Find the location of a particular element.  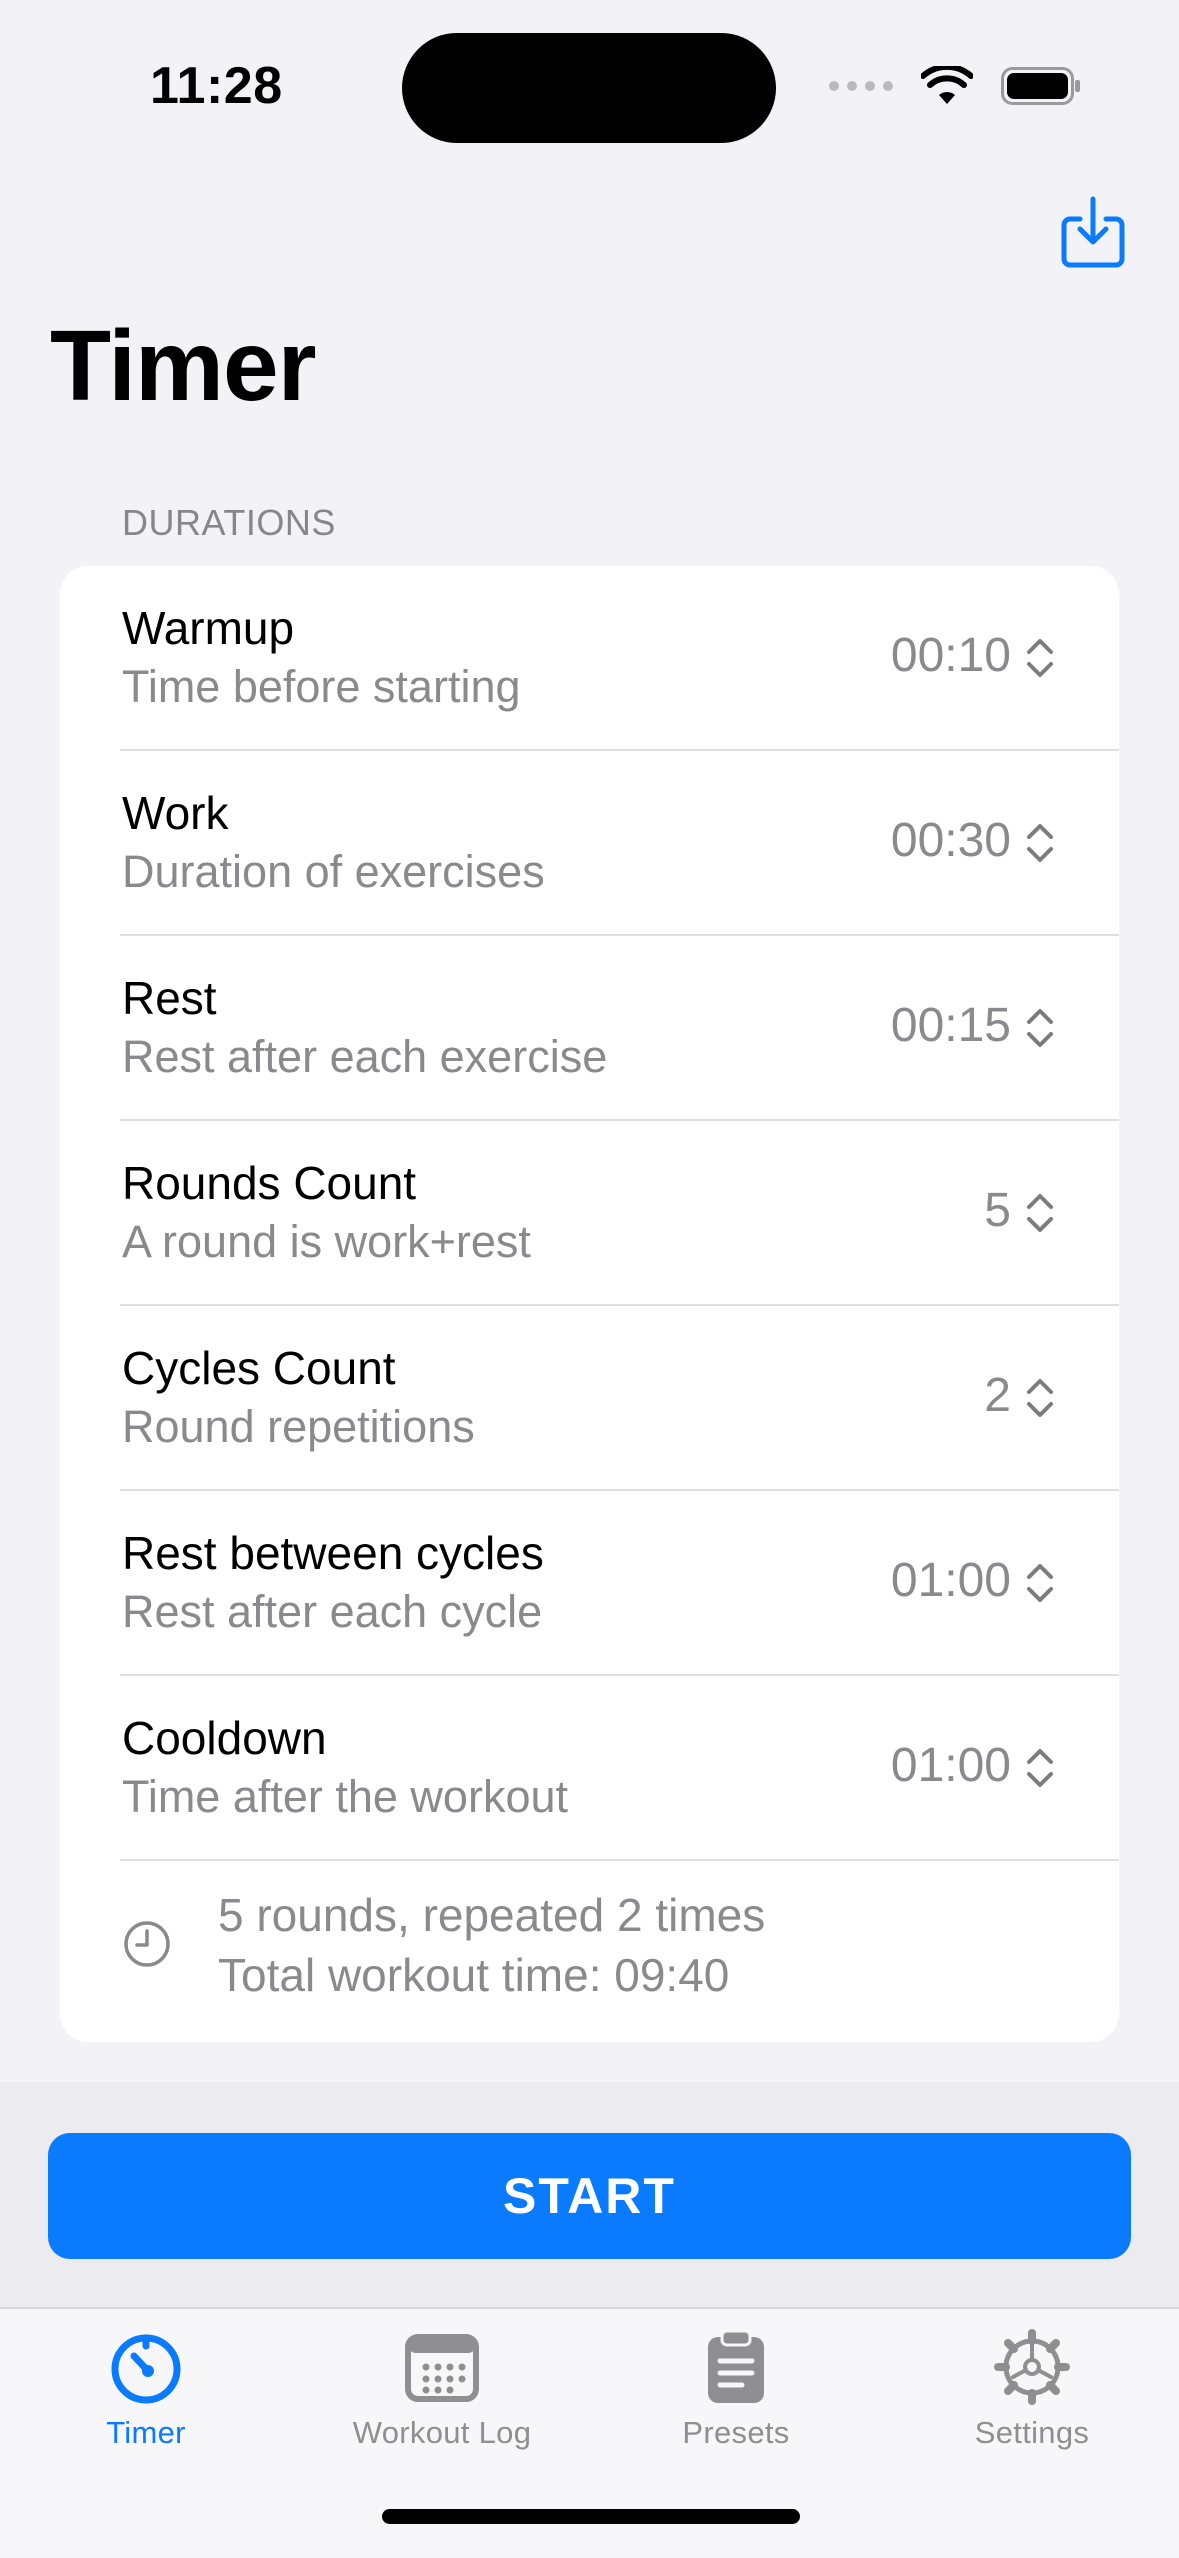

gear-icon is located at coordinates (1032, 2367).